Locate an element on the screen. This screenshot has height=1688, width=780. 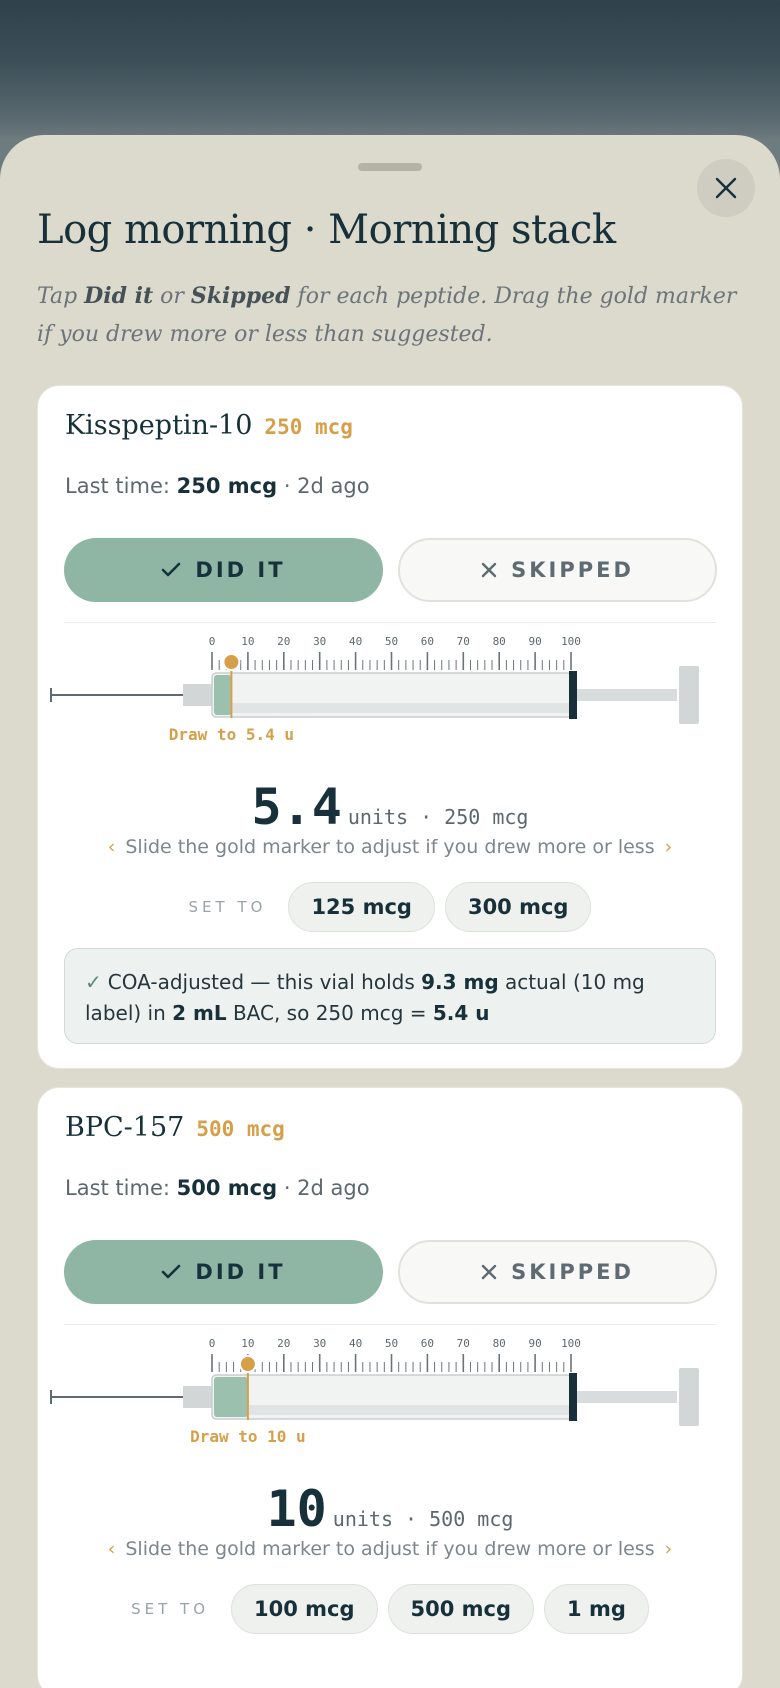
units-suffix: units · 500 mcg is located at coordinates (423, 1519).